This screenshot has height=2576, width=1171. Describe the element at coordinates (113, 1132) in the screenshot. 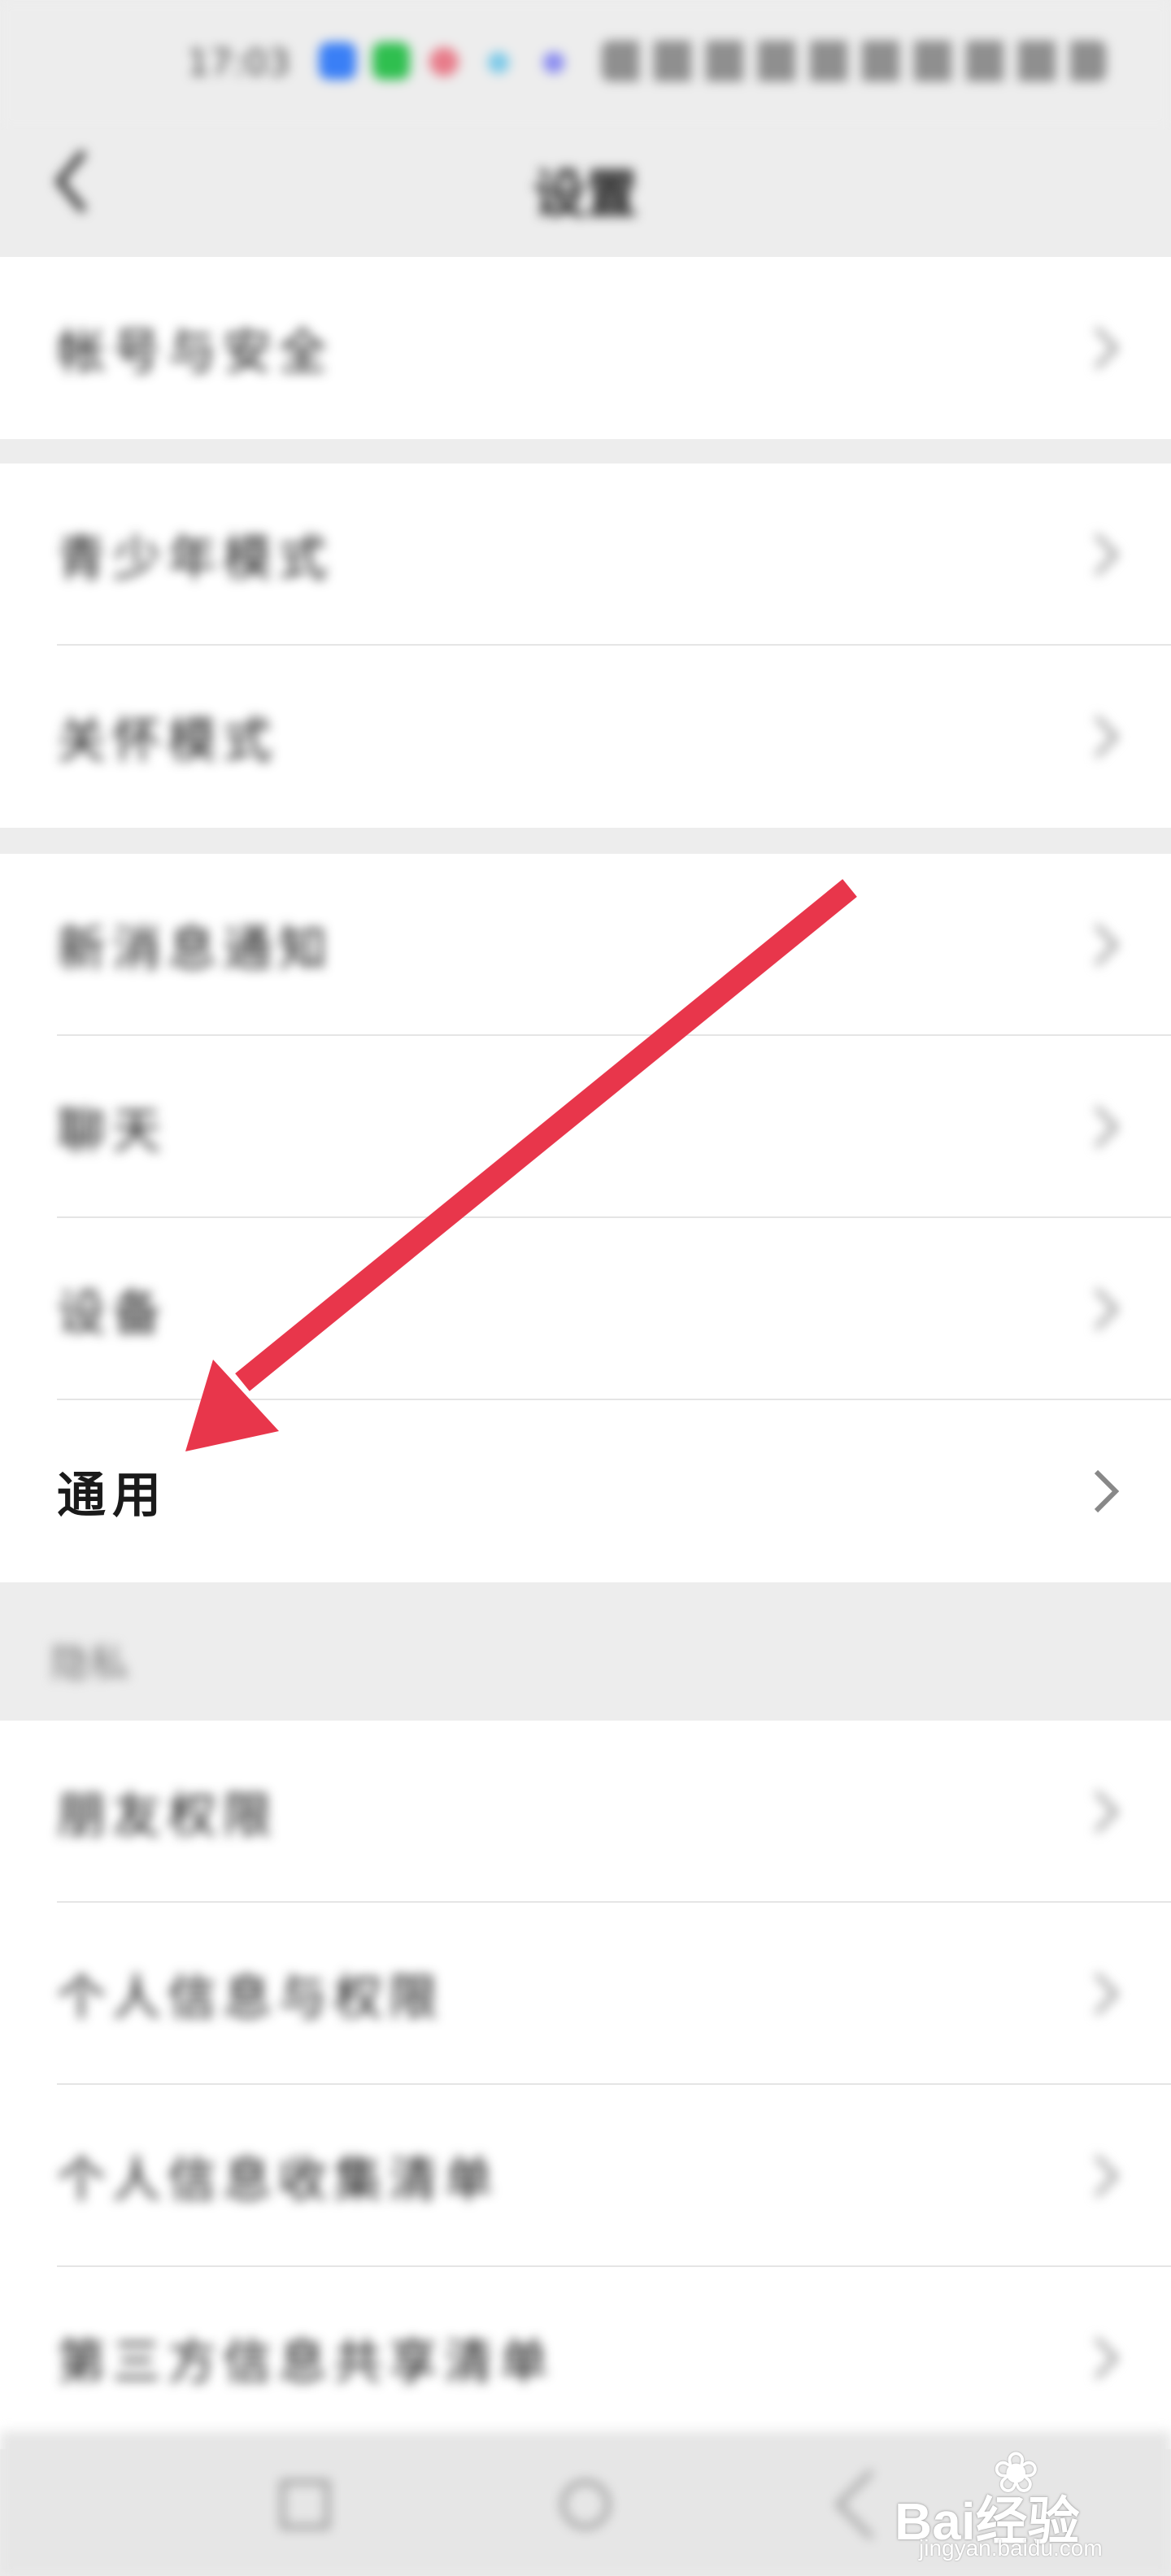

I see `settings-item-label: 聊天` at that location.